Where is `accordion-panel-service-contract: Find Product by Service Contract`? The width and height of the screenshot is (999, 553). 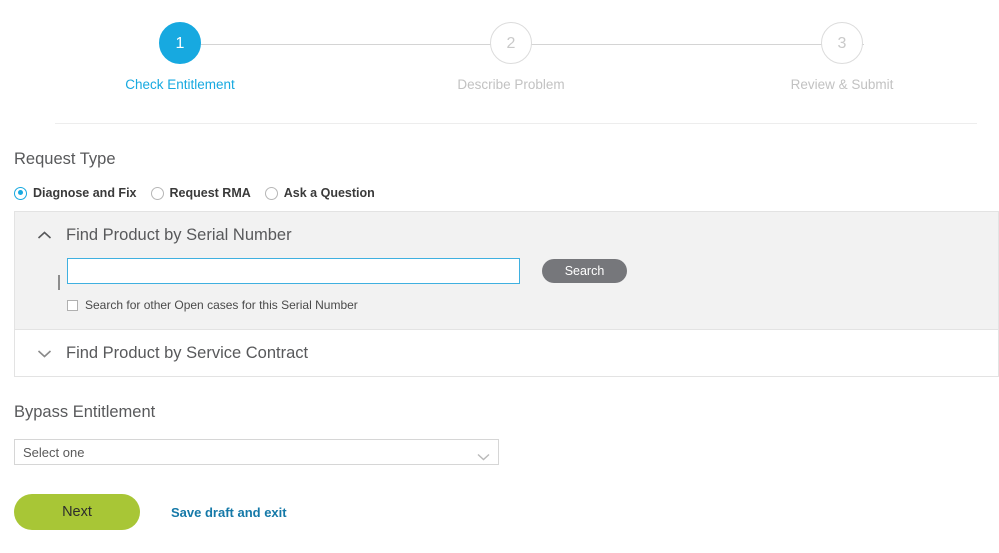 accordion-panel-service-contract: Find Product by Service Contract is located at coordinates (506, 353).